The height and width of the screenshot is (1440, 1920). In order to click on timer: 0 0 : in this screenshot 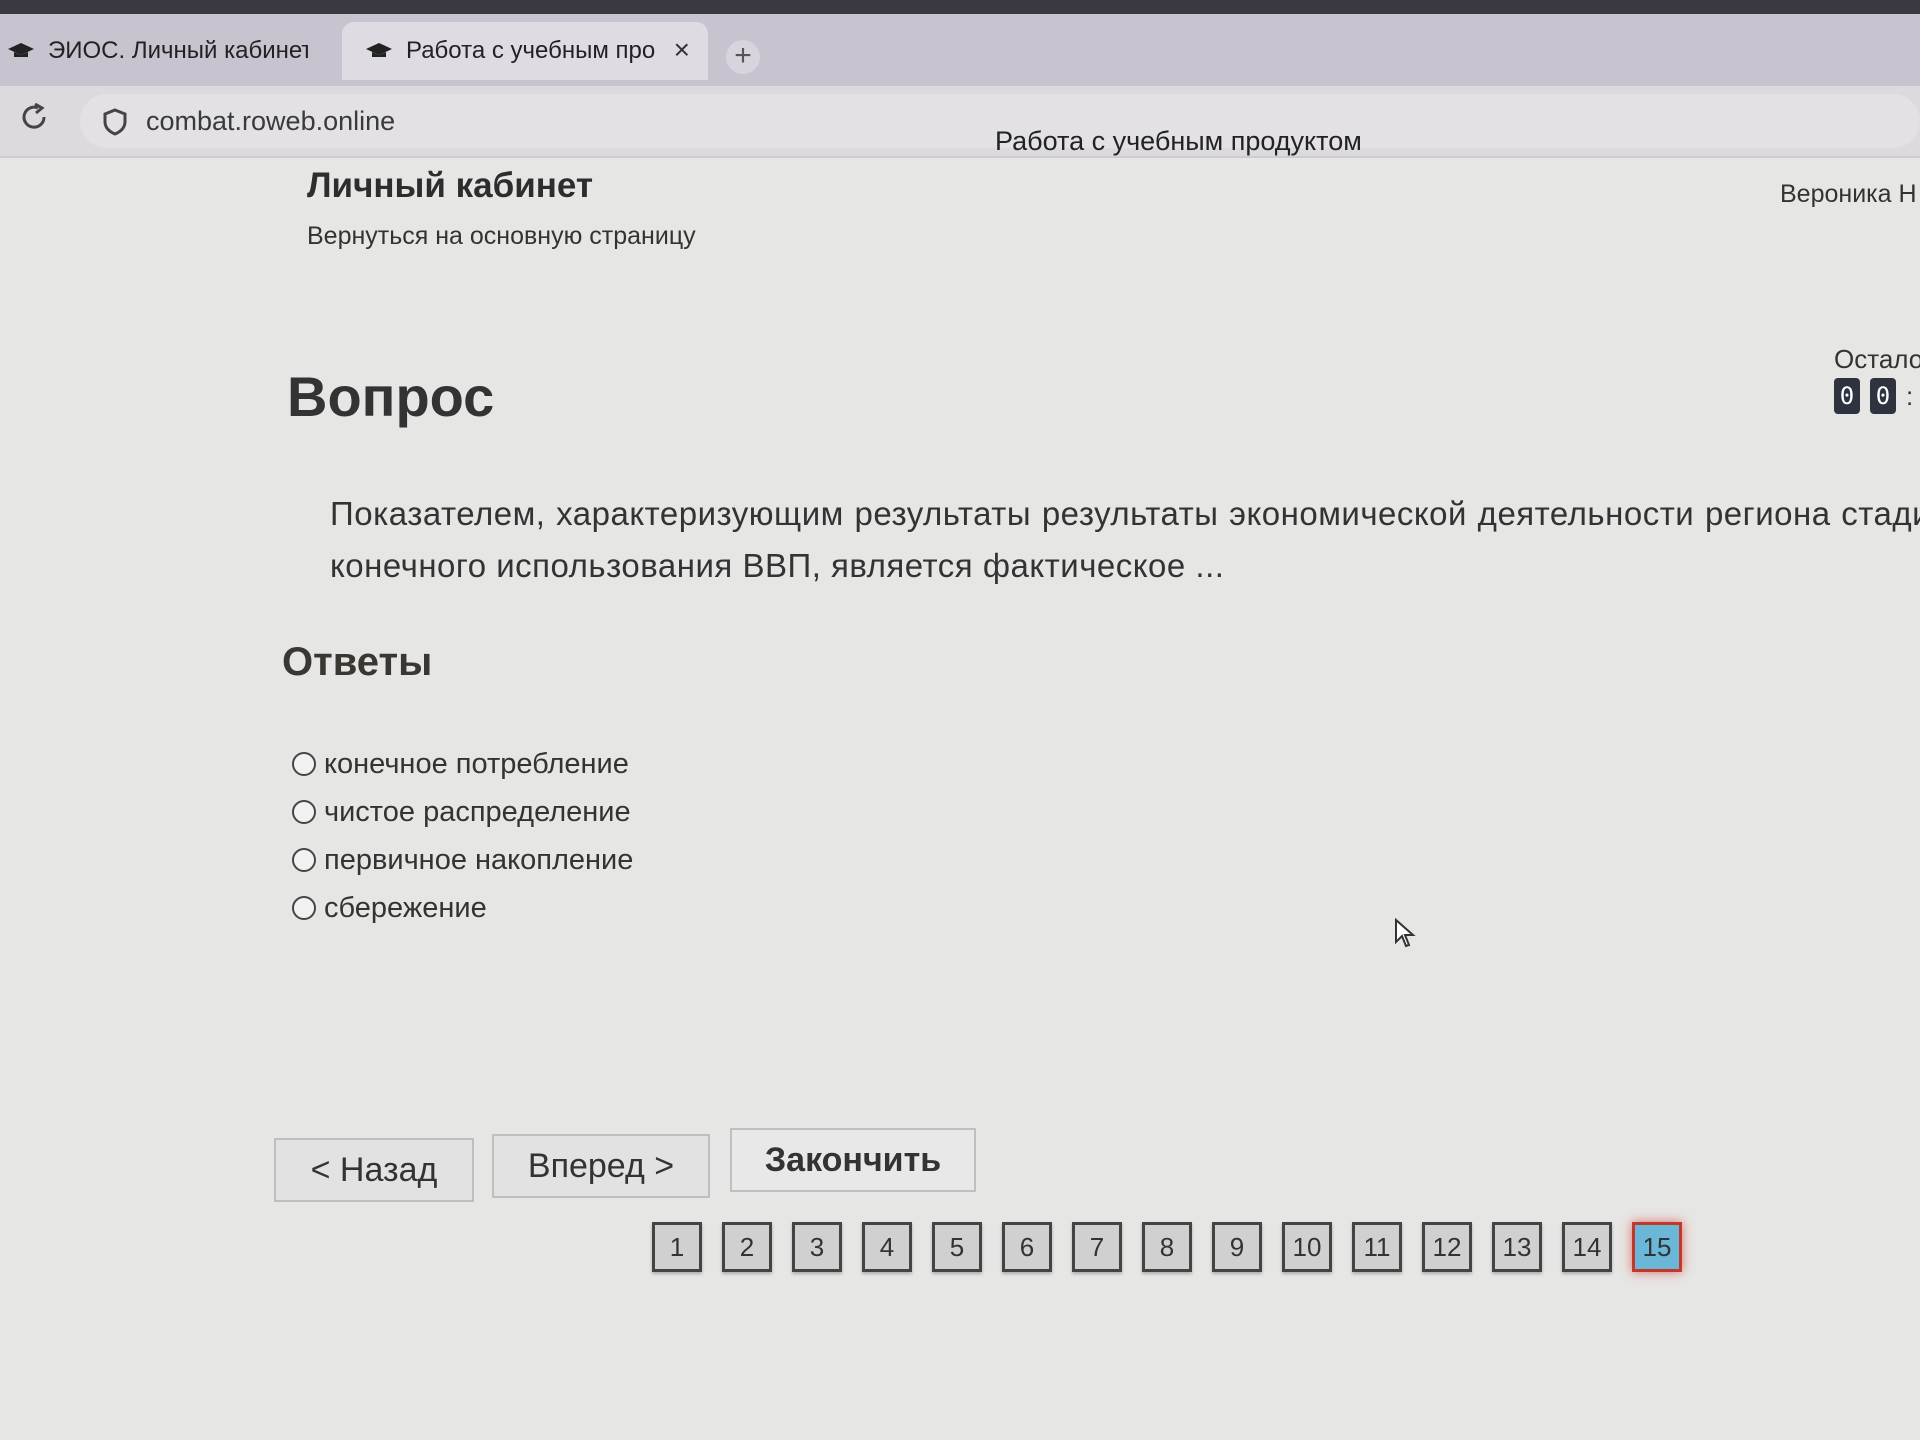, I will do `click(1873, 396)`.